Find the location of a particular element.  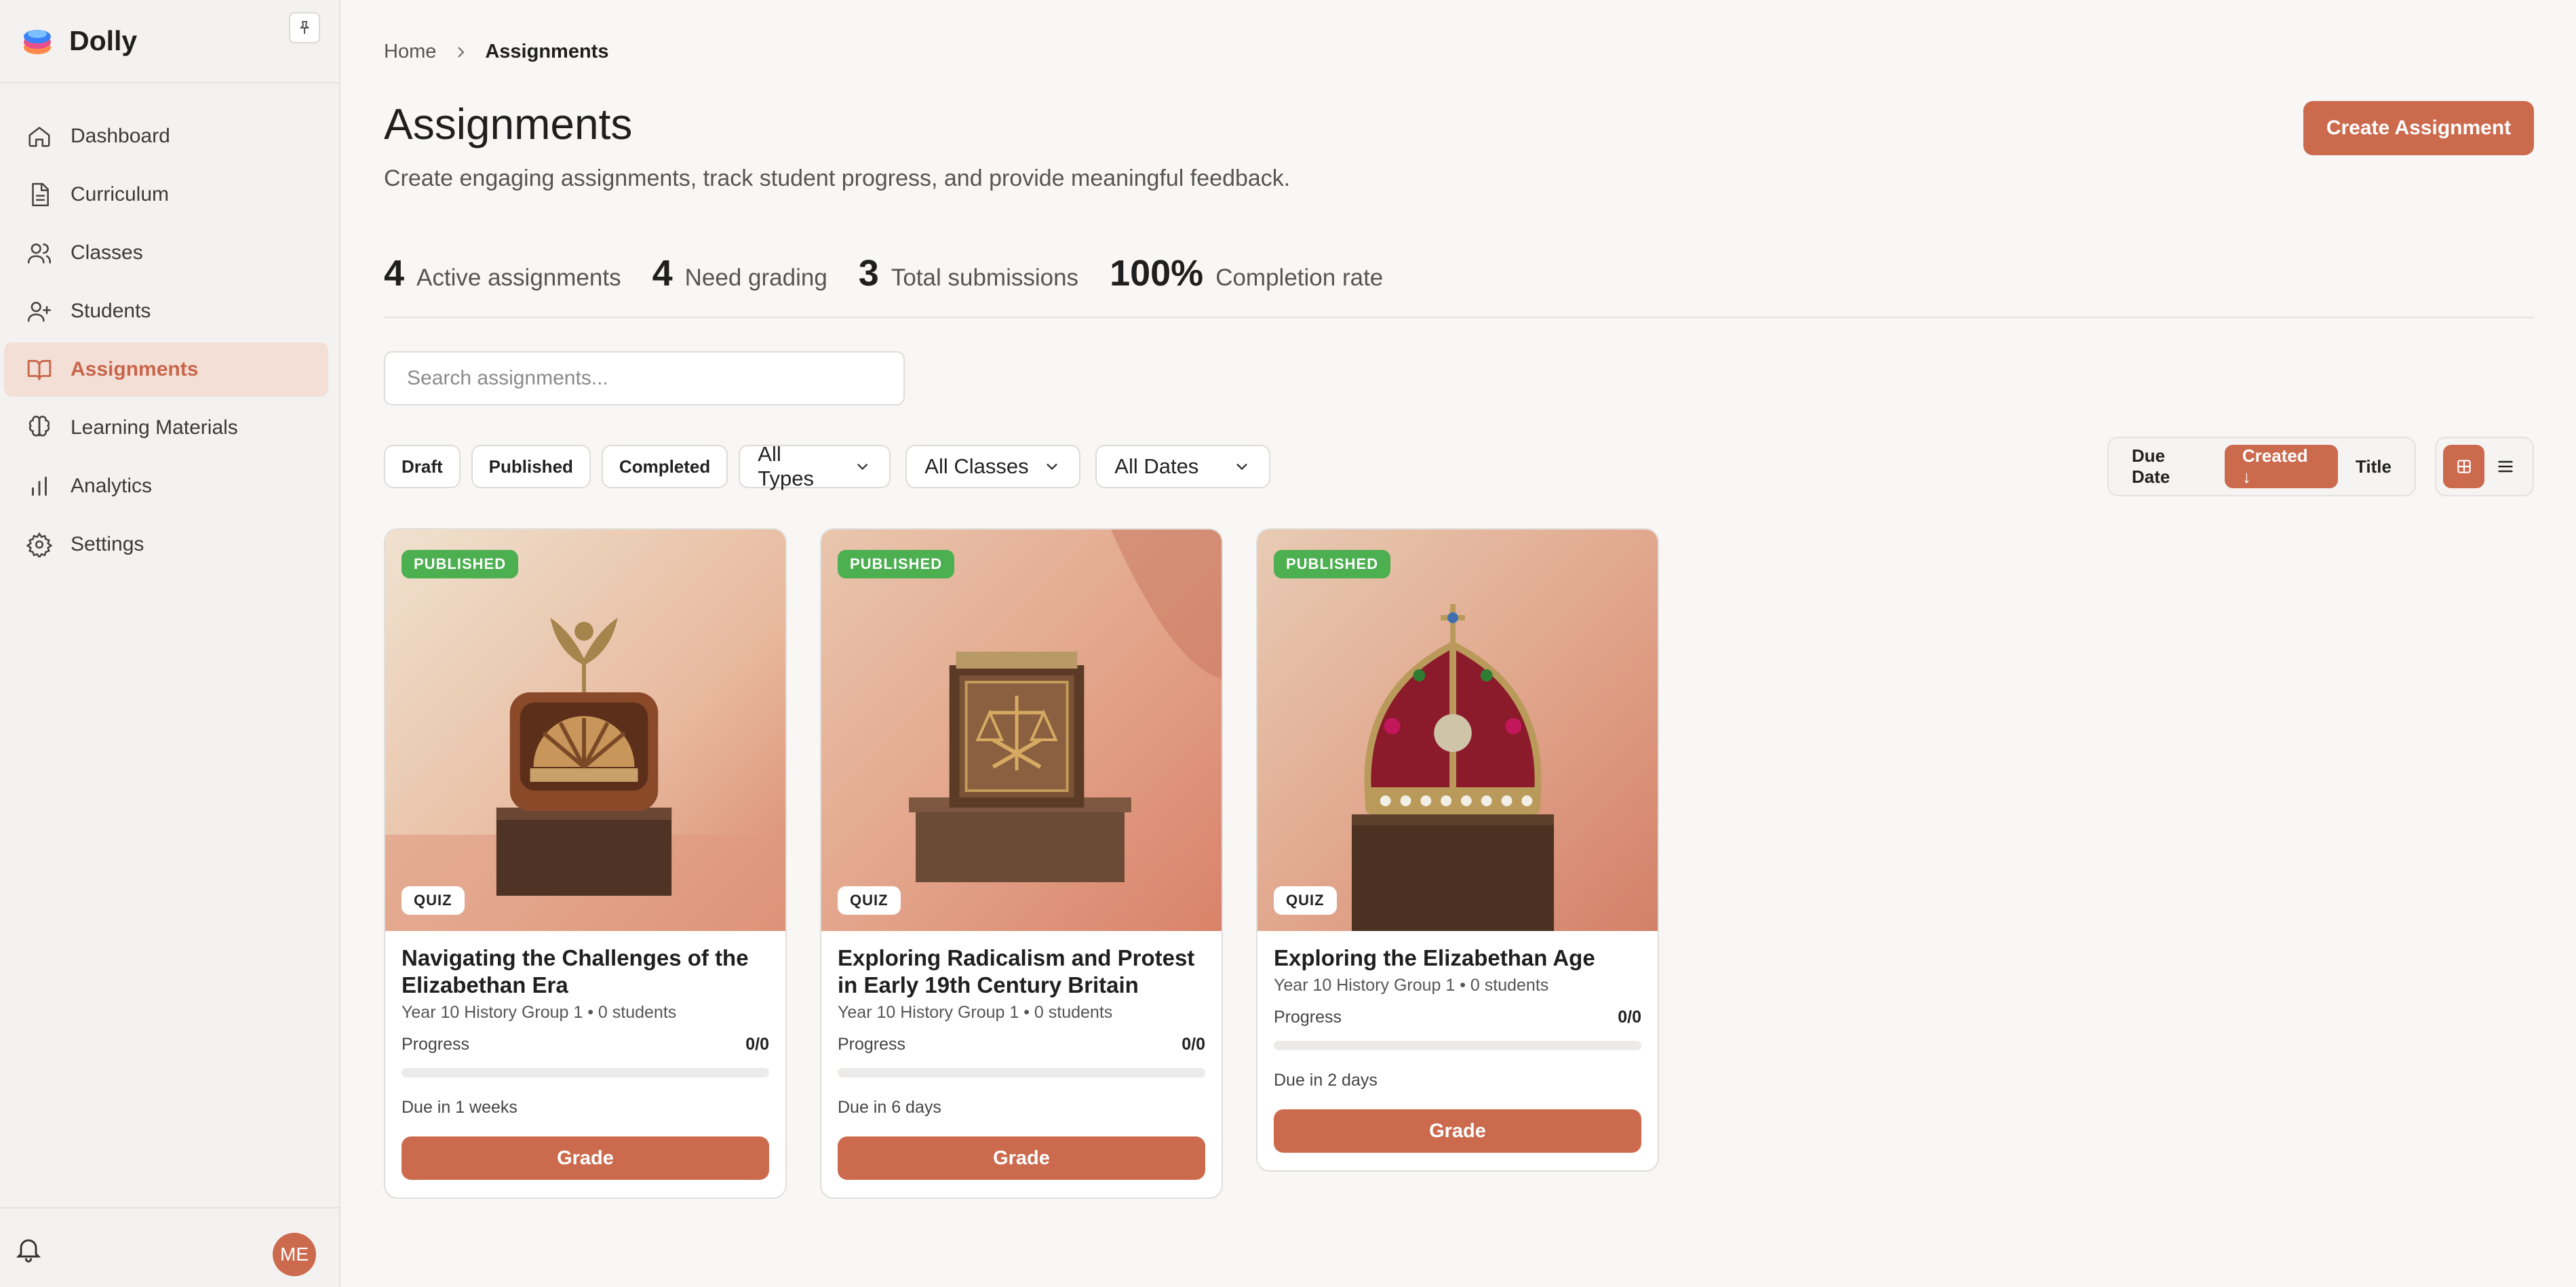

sidebar-item-learning-materials: Learning Materials is located at coordinates (166, 428).